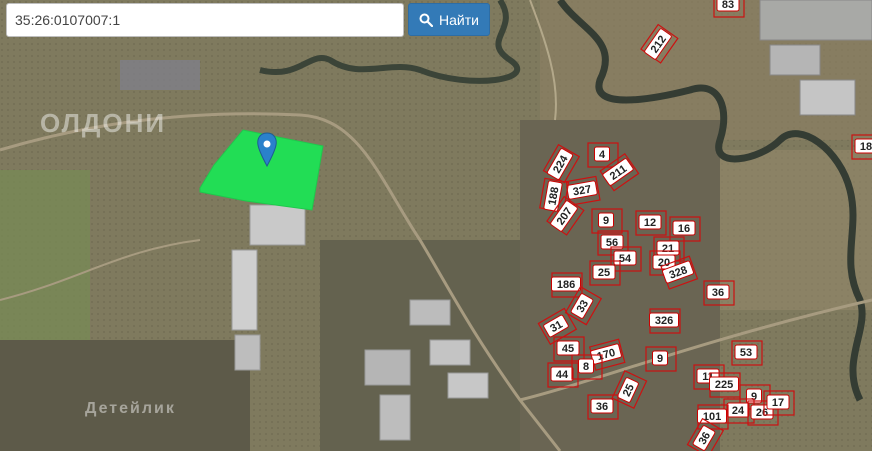 The height and width of the screenshot is (451, 872). Describe the element at coordinates (45, 255) in the screenshot. I see `terrain-field-w` at that location.